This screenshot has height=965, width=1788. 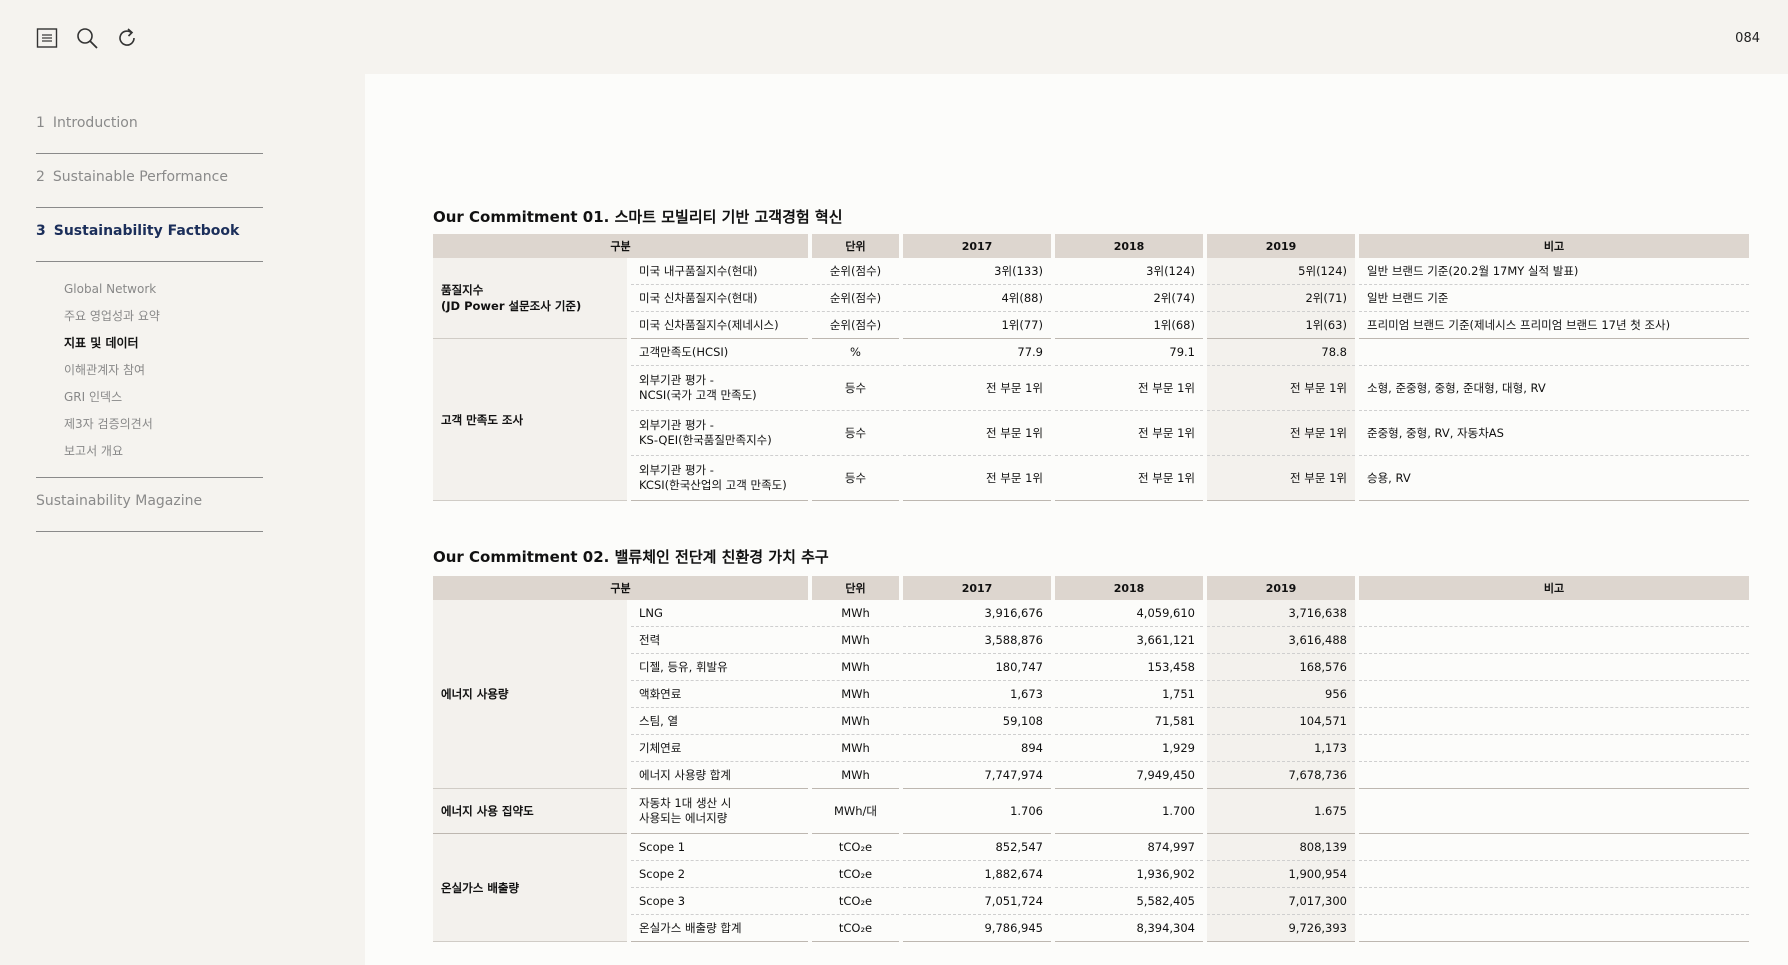 What do you see at coordinates (719, 352) in the screenshot?
I see `row-item: 고객만족도(HCSI)` at bounding box center [719, 352].